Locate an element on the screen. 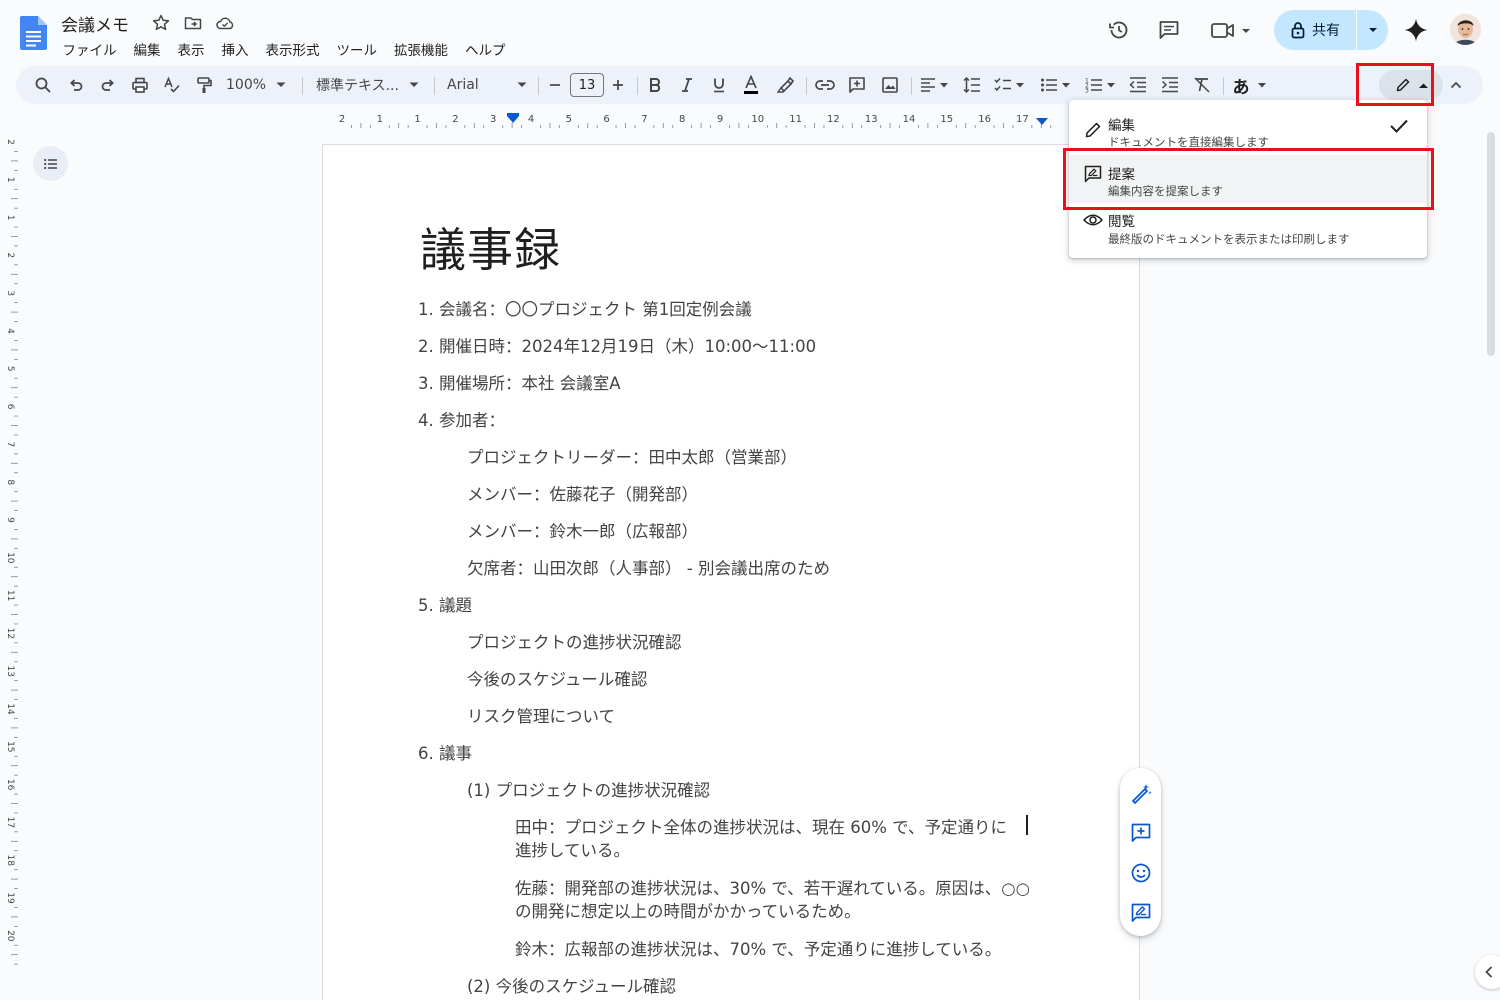 This screenshot has height=1000, width=1500. ruler-tick-label: 18 is located at coordinates (10, 860).